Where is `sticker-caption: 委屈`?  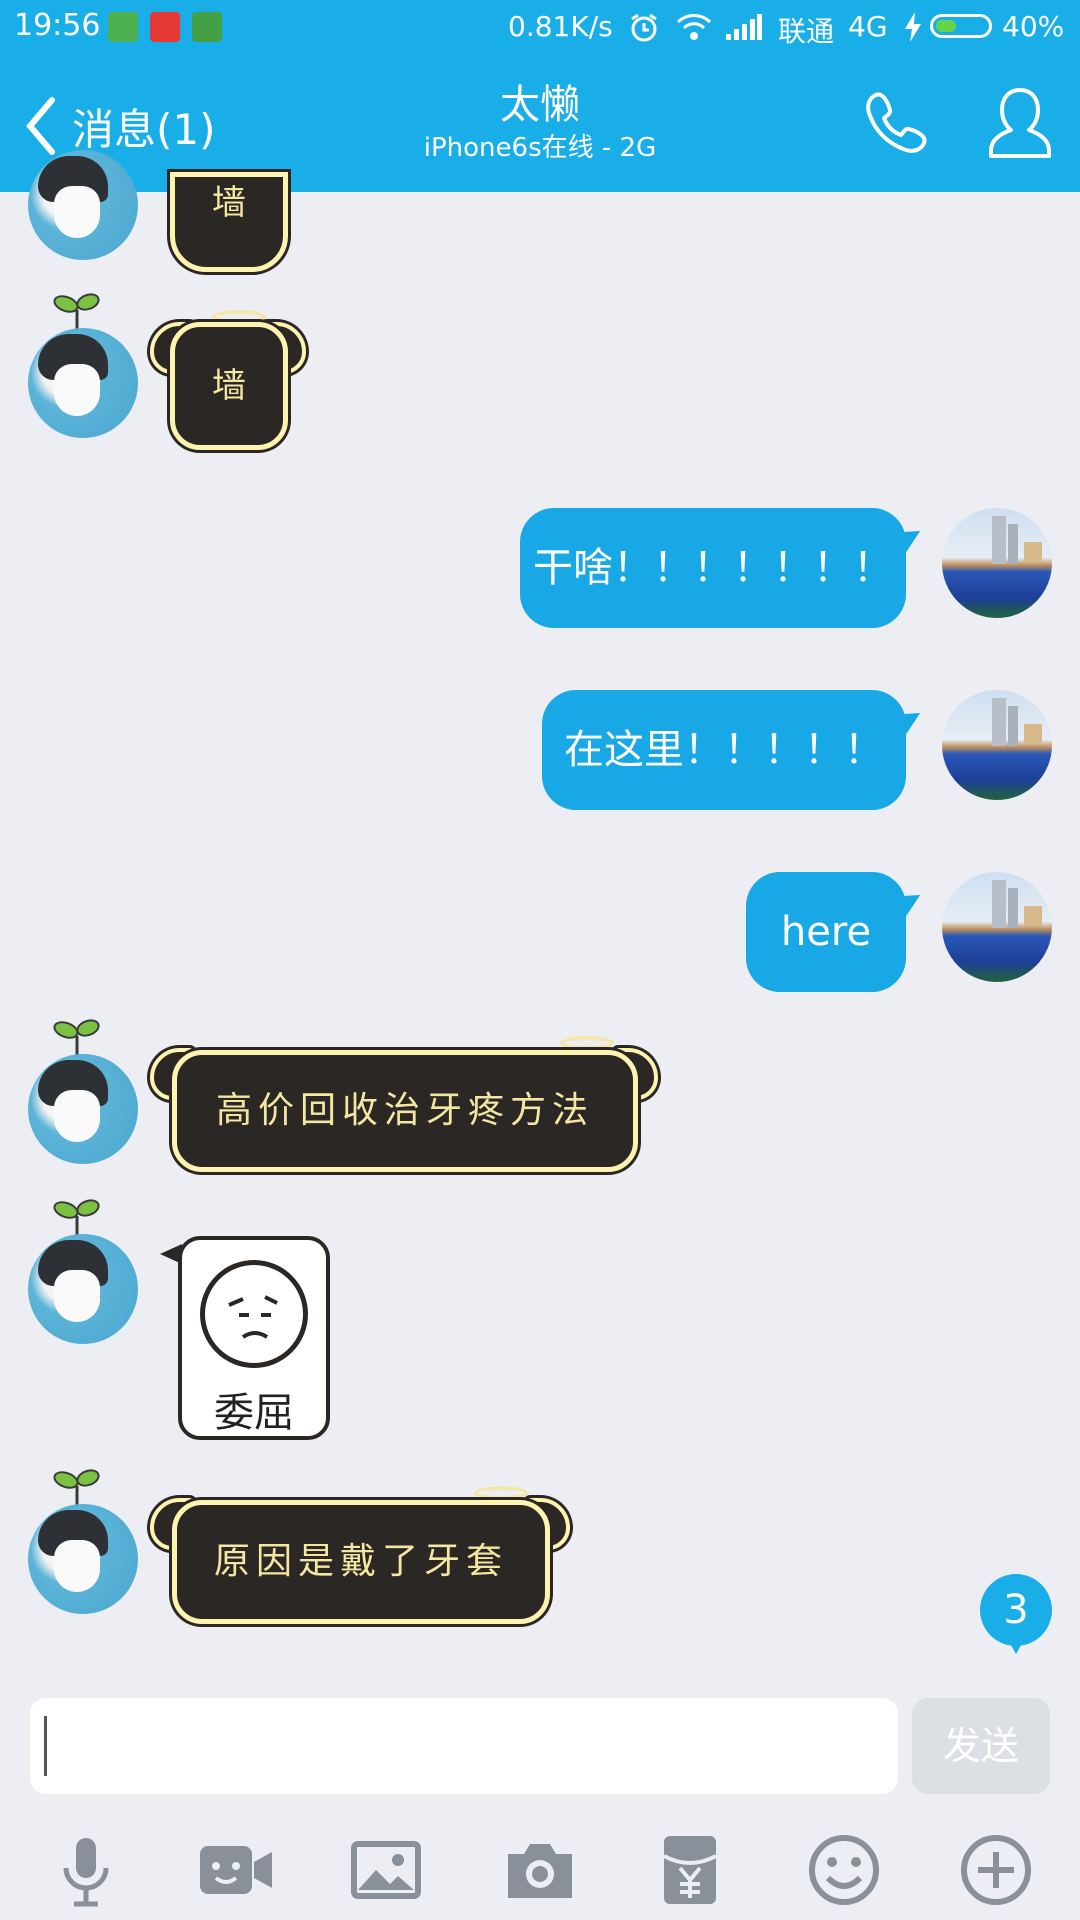 sticker-caption: 委屈 is located at coordinates (254, 1413).